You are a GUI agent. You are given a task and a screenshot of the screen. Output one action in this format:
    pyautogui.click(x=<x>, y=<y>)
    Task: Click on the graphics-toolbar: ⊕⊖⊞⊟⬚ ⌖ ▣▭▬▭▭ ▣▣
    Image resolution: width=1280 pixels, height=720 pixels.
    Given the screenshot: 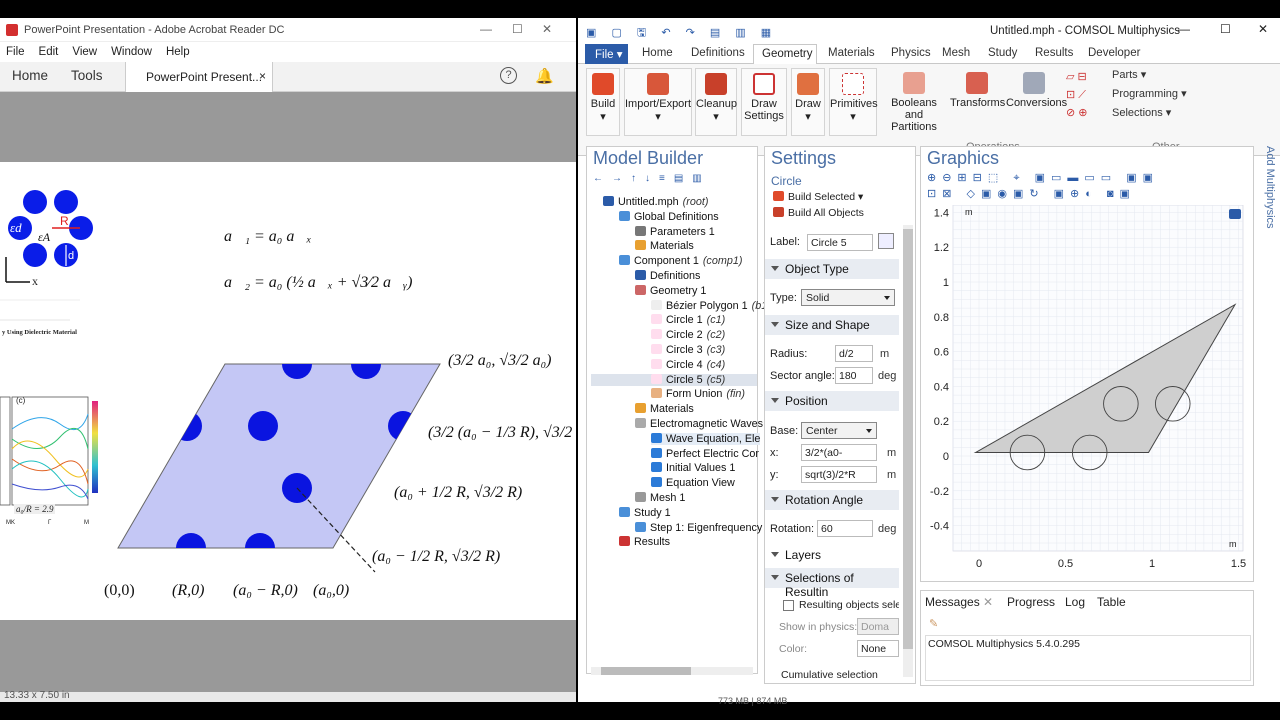 What is the action you would take?
    pyautogui.click(x=1043, y=178)
    